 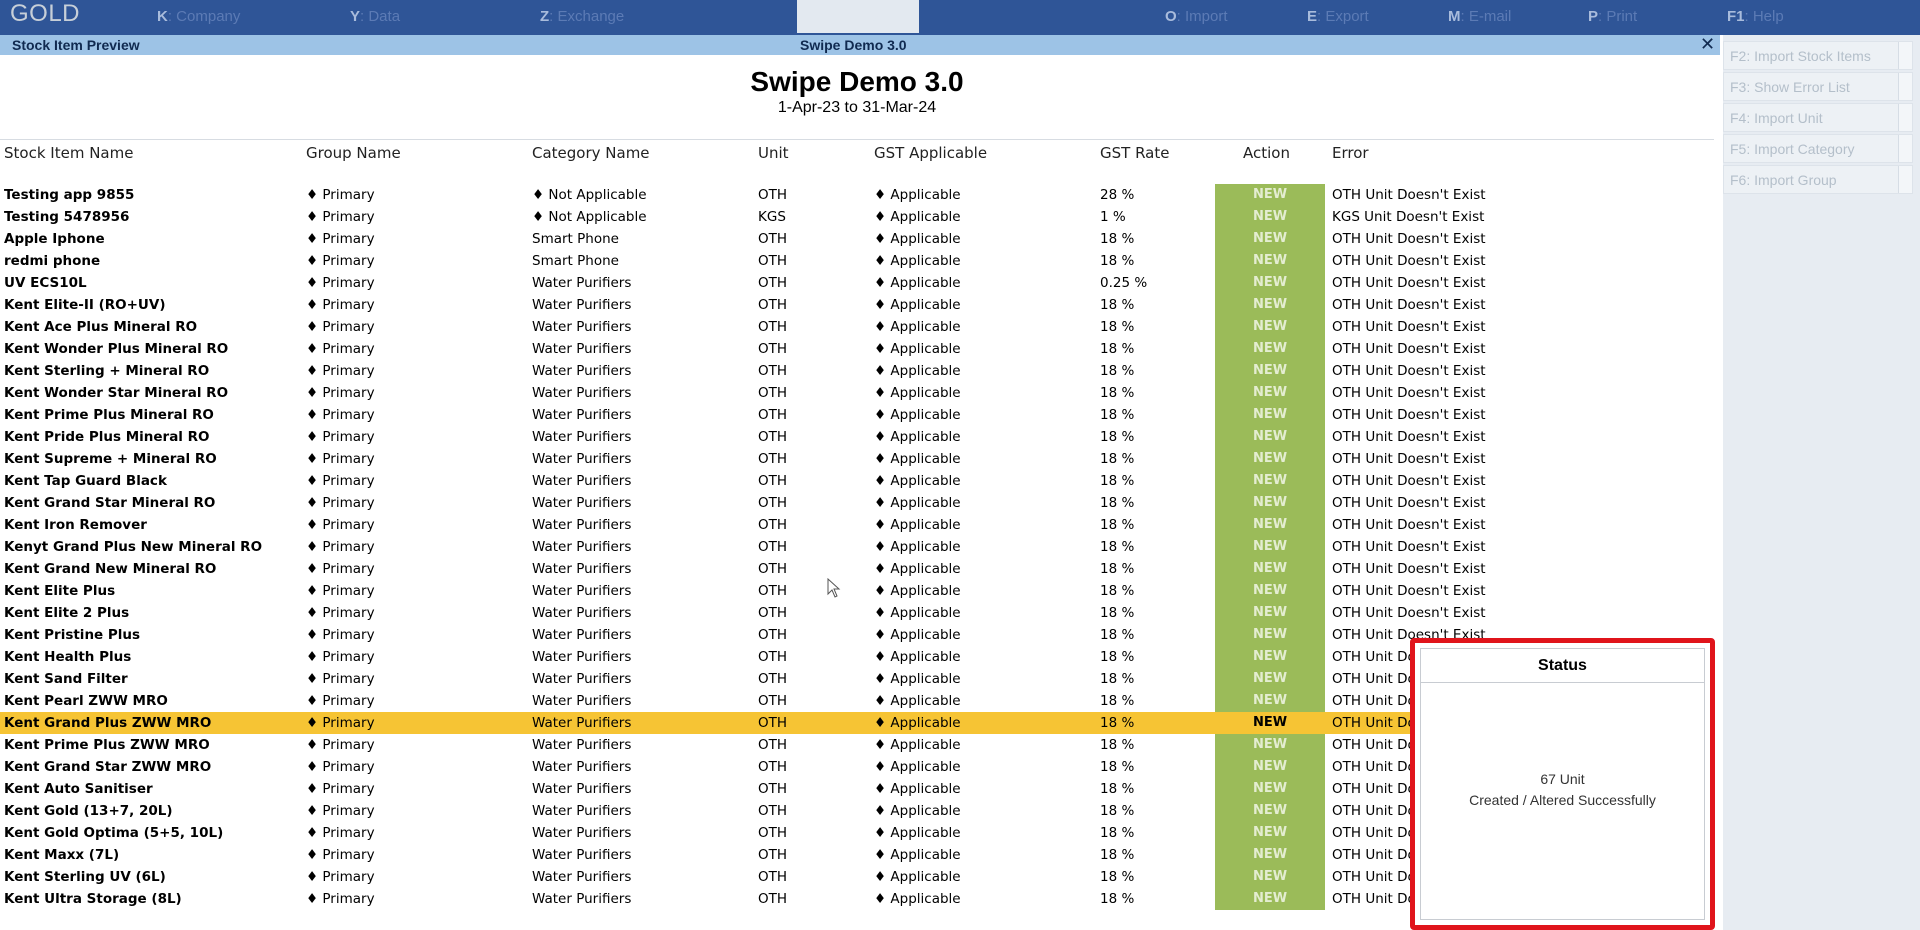 I want to click on cell-stock-item-name: Kent Tap Guard Black, so click(x=85, y=481).